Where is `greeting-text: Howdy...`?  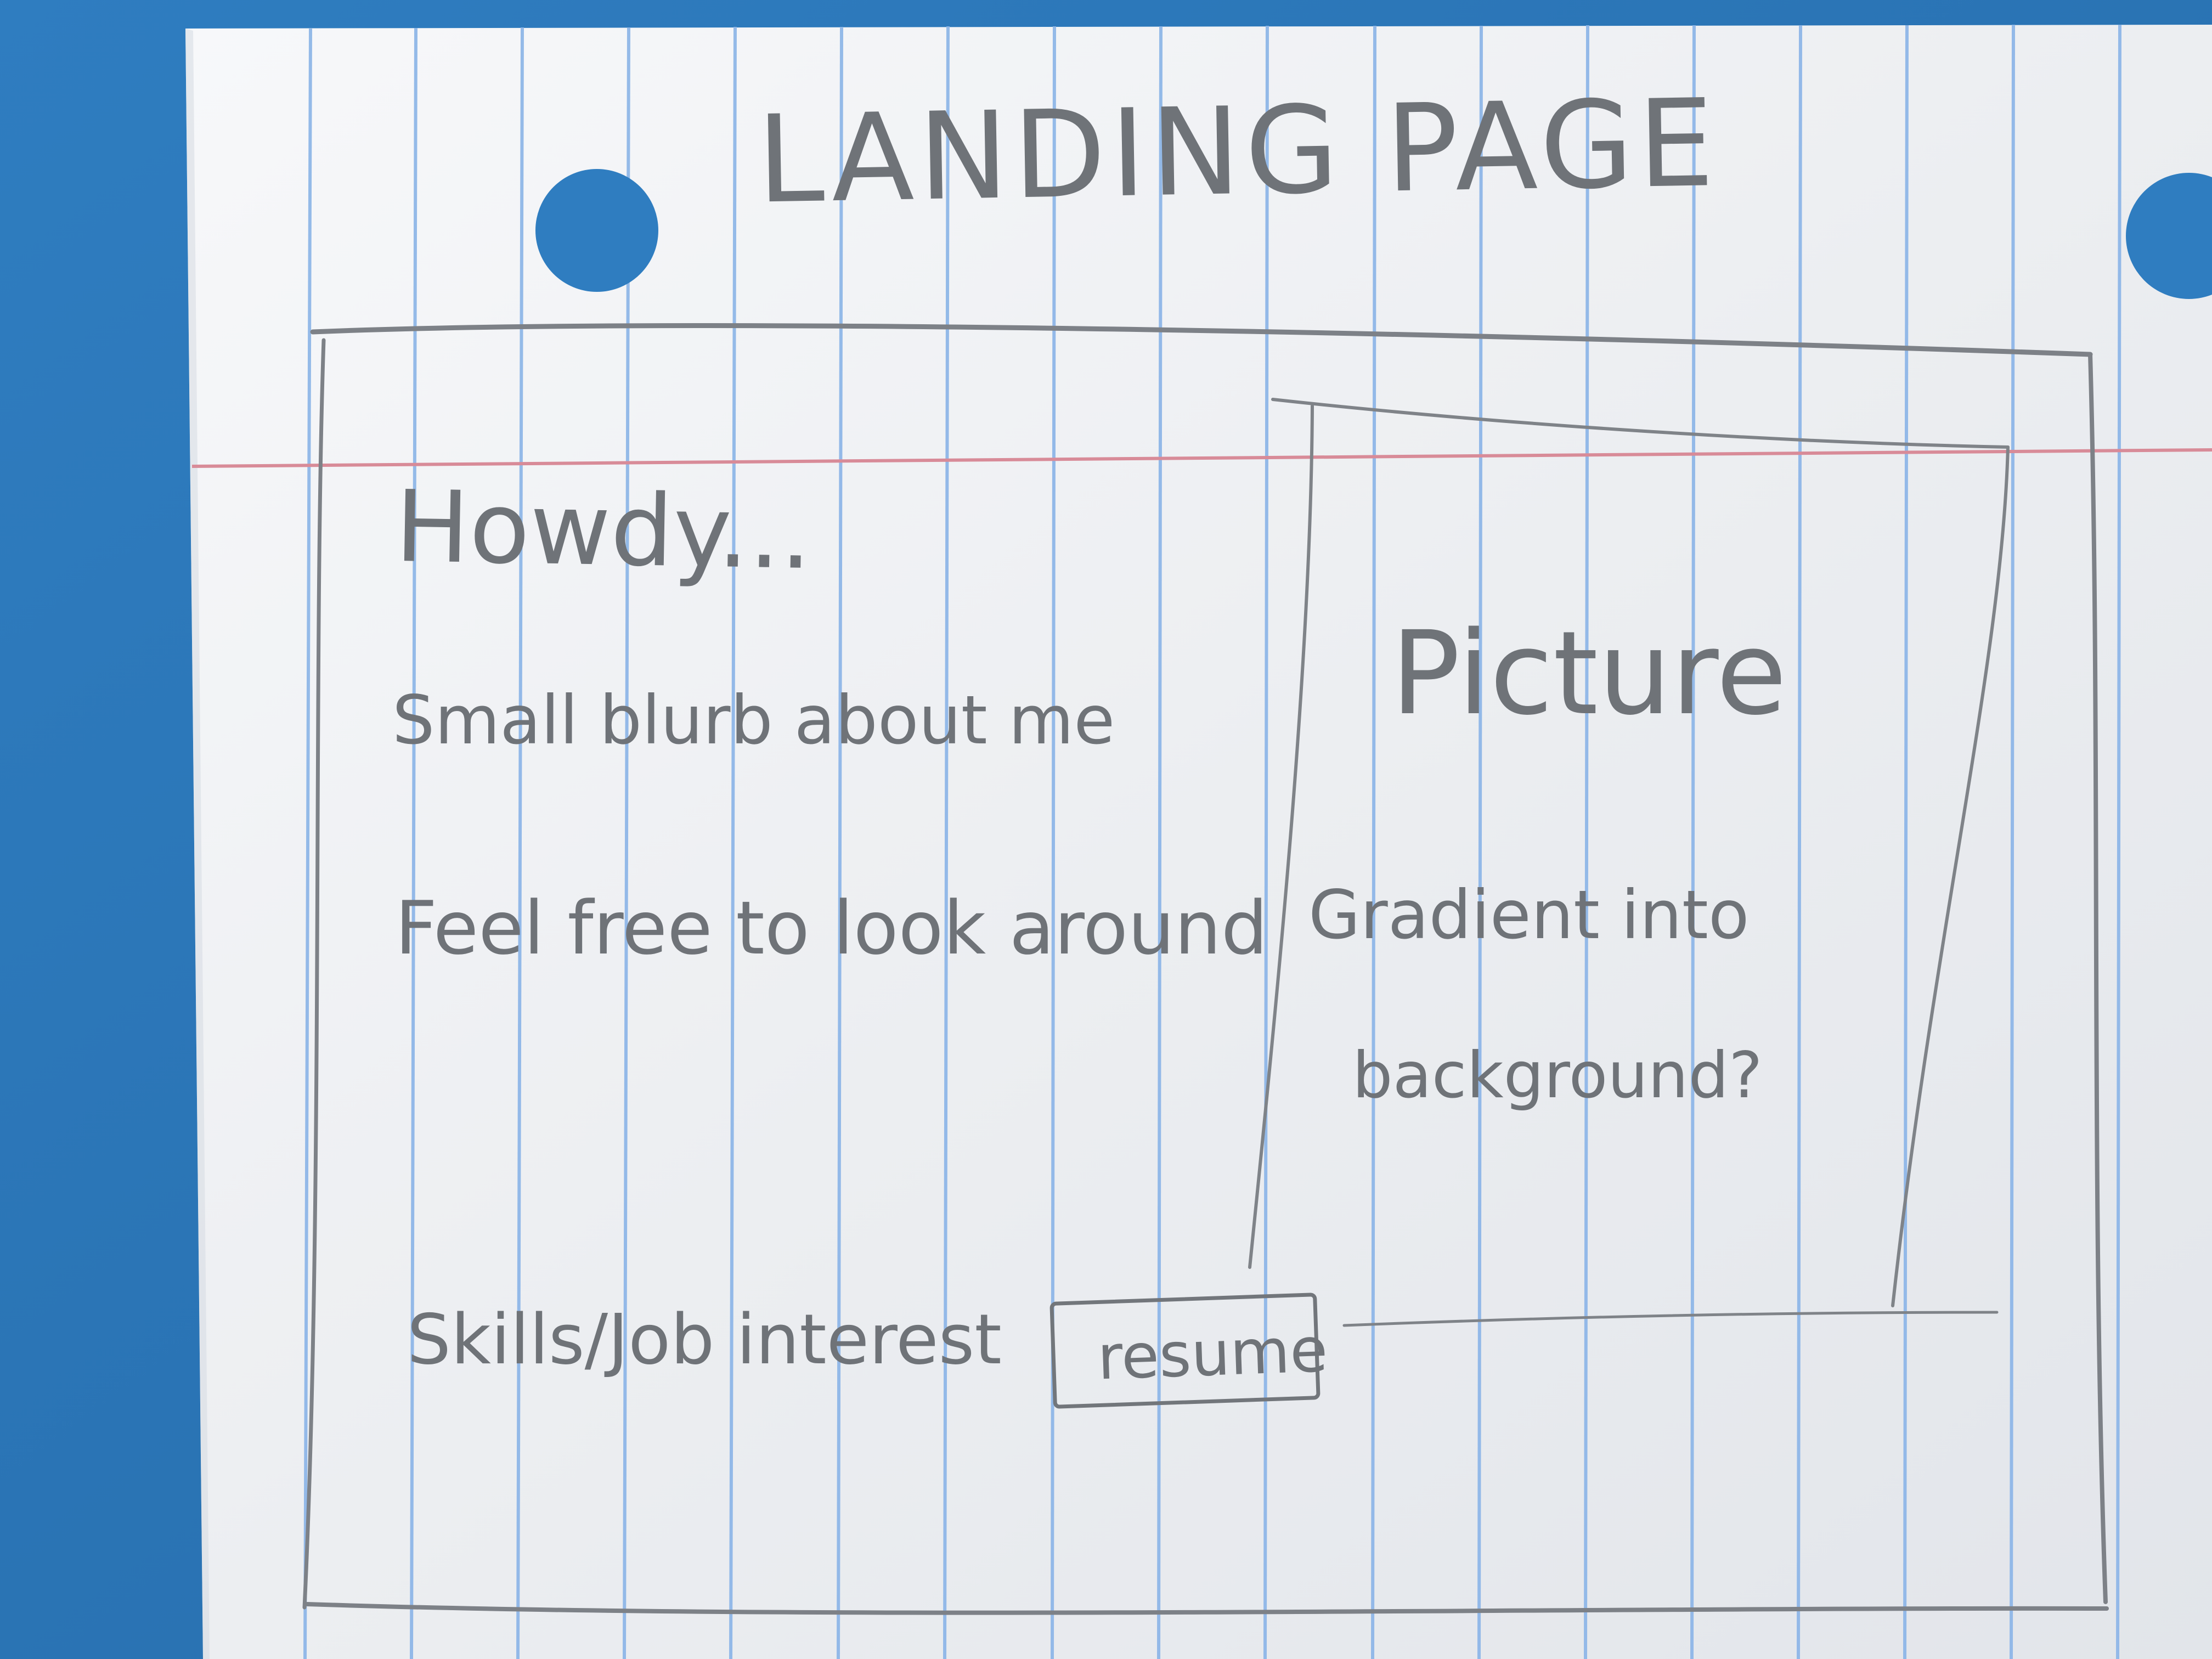 greeting-text: Howdy... is located at coordinates (603, 531).